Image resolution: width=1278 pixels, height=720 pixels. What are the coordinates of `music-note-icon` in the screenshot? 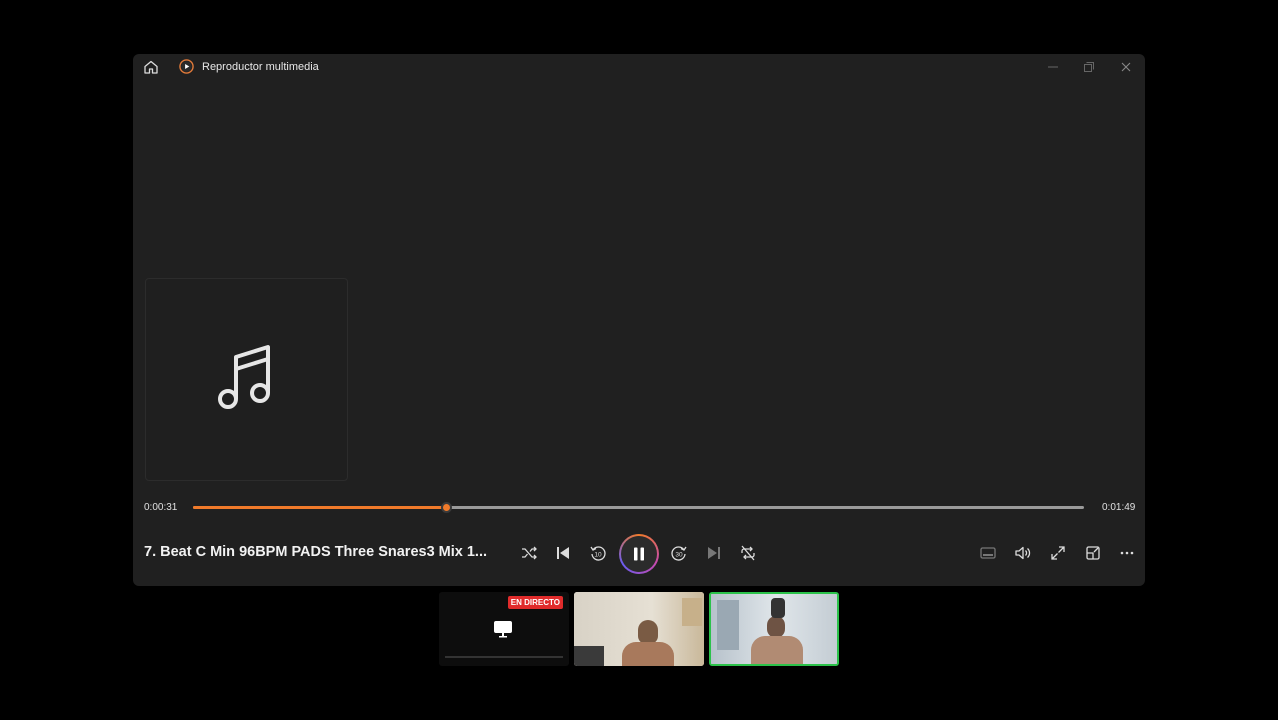 It's located at (244, 377).